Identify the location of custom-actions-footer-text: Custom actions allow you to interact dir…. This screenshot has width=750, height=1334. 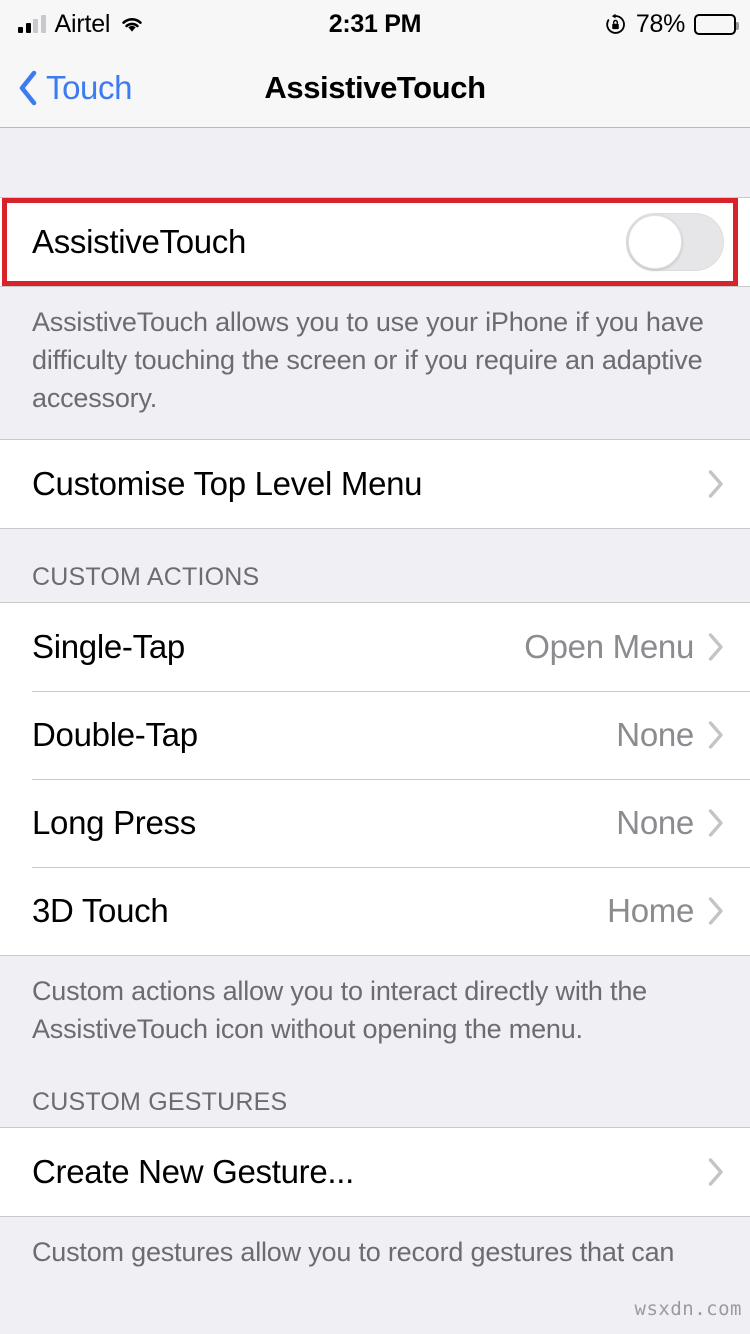
(375, 1013).